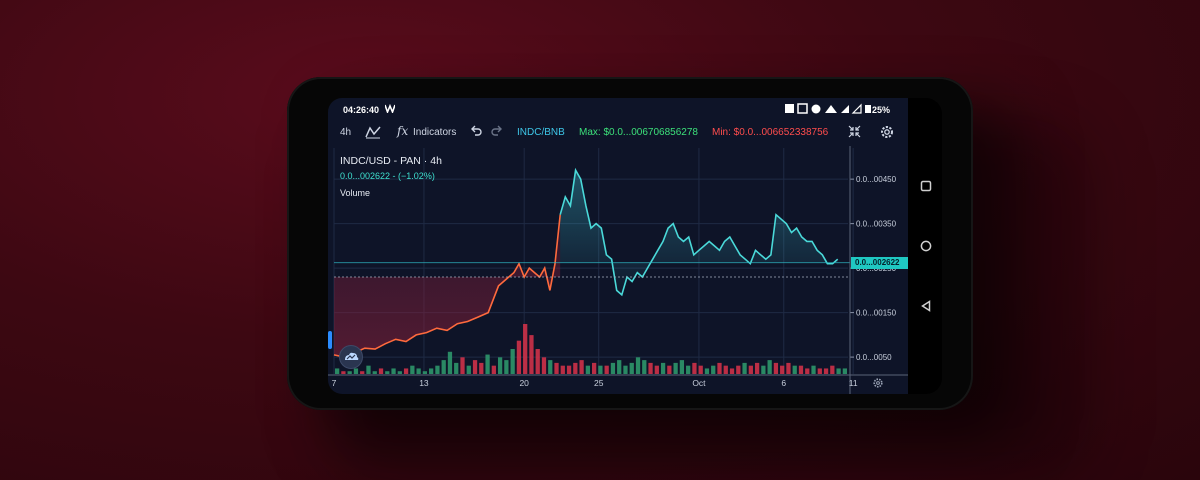 The image size is (1200, 480). Describe the element at coordinates (876, 224) in the screenshot. I see `y-tick-label: 0.0...00350` at that location.